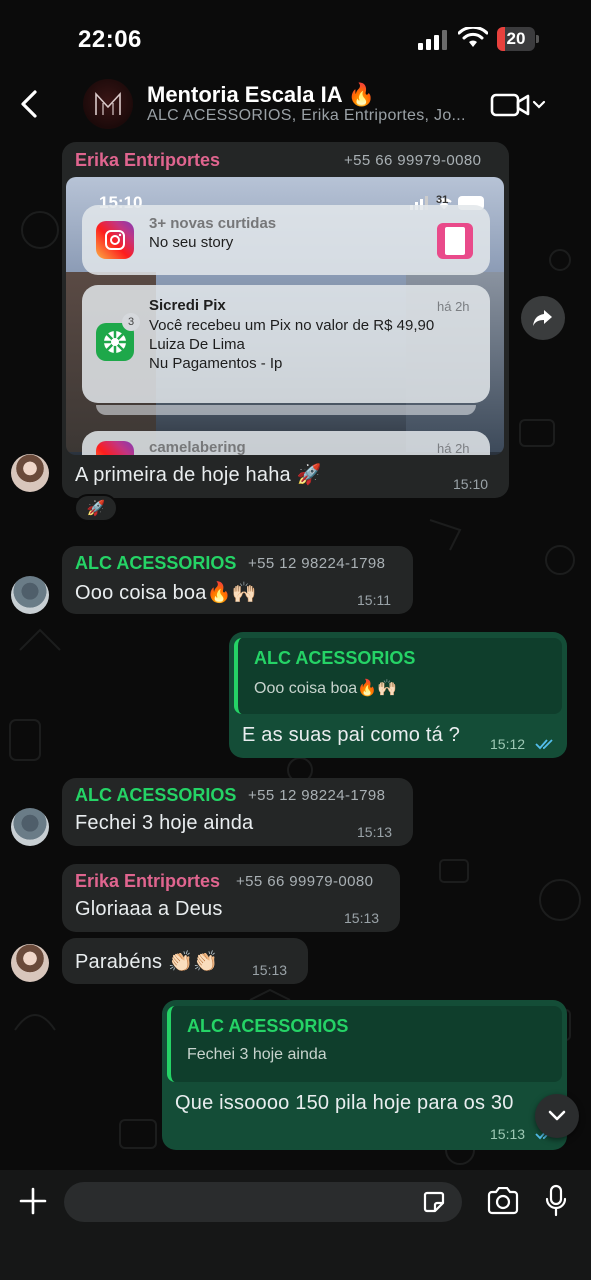  I want to click on microphone-button, so click(556, 1201).